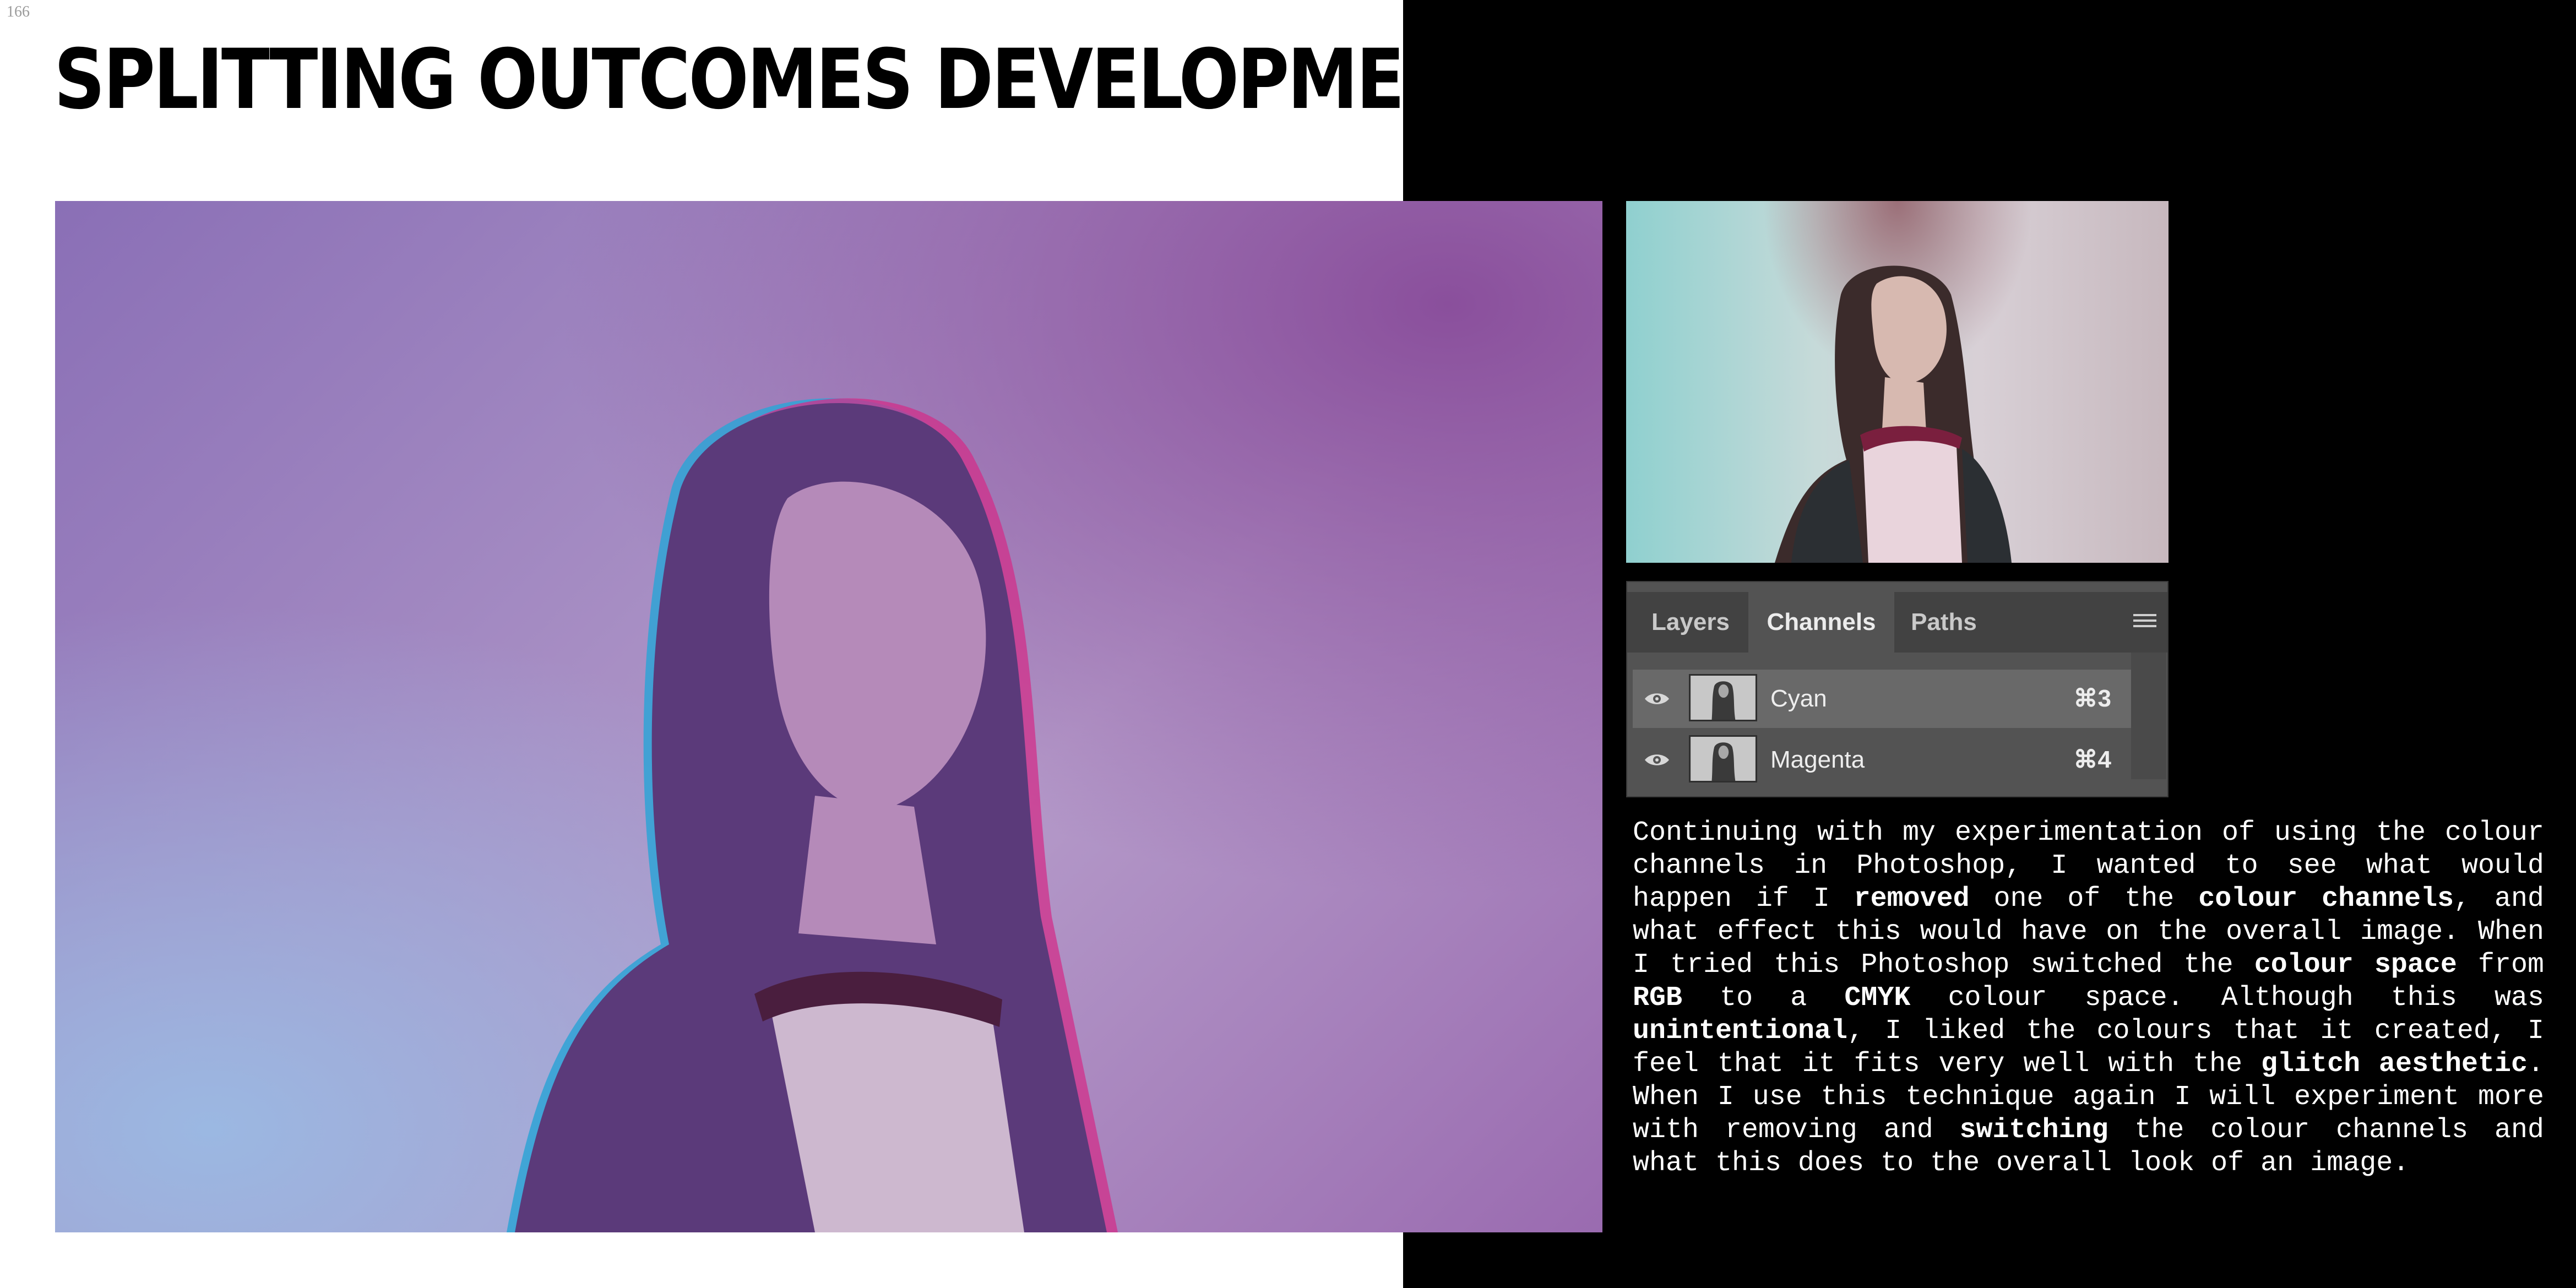 The height and width of the screenshot is (1288, 2576). Describe the element at coordinates (1658, 998) in the screenshot. I see `desc-highlight: RGB` at that location.